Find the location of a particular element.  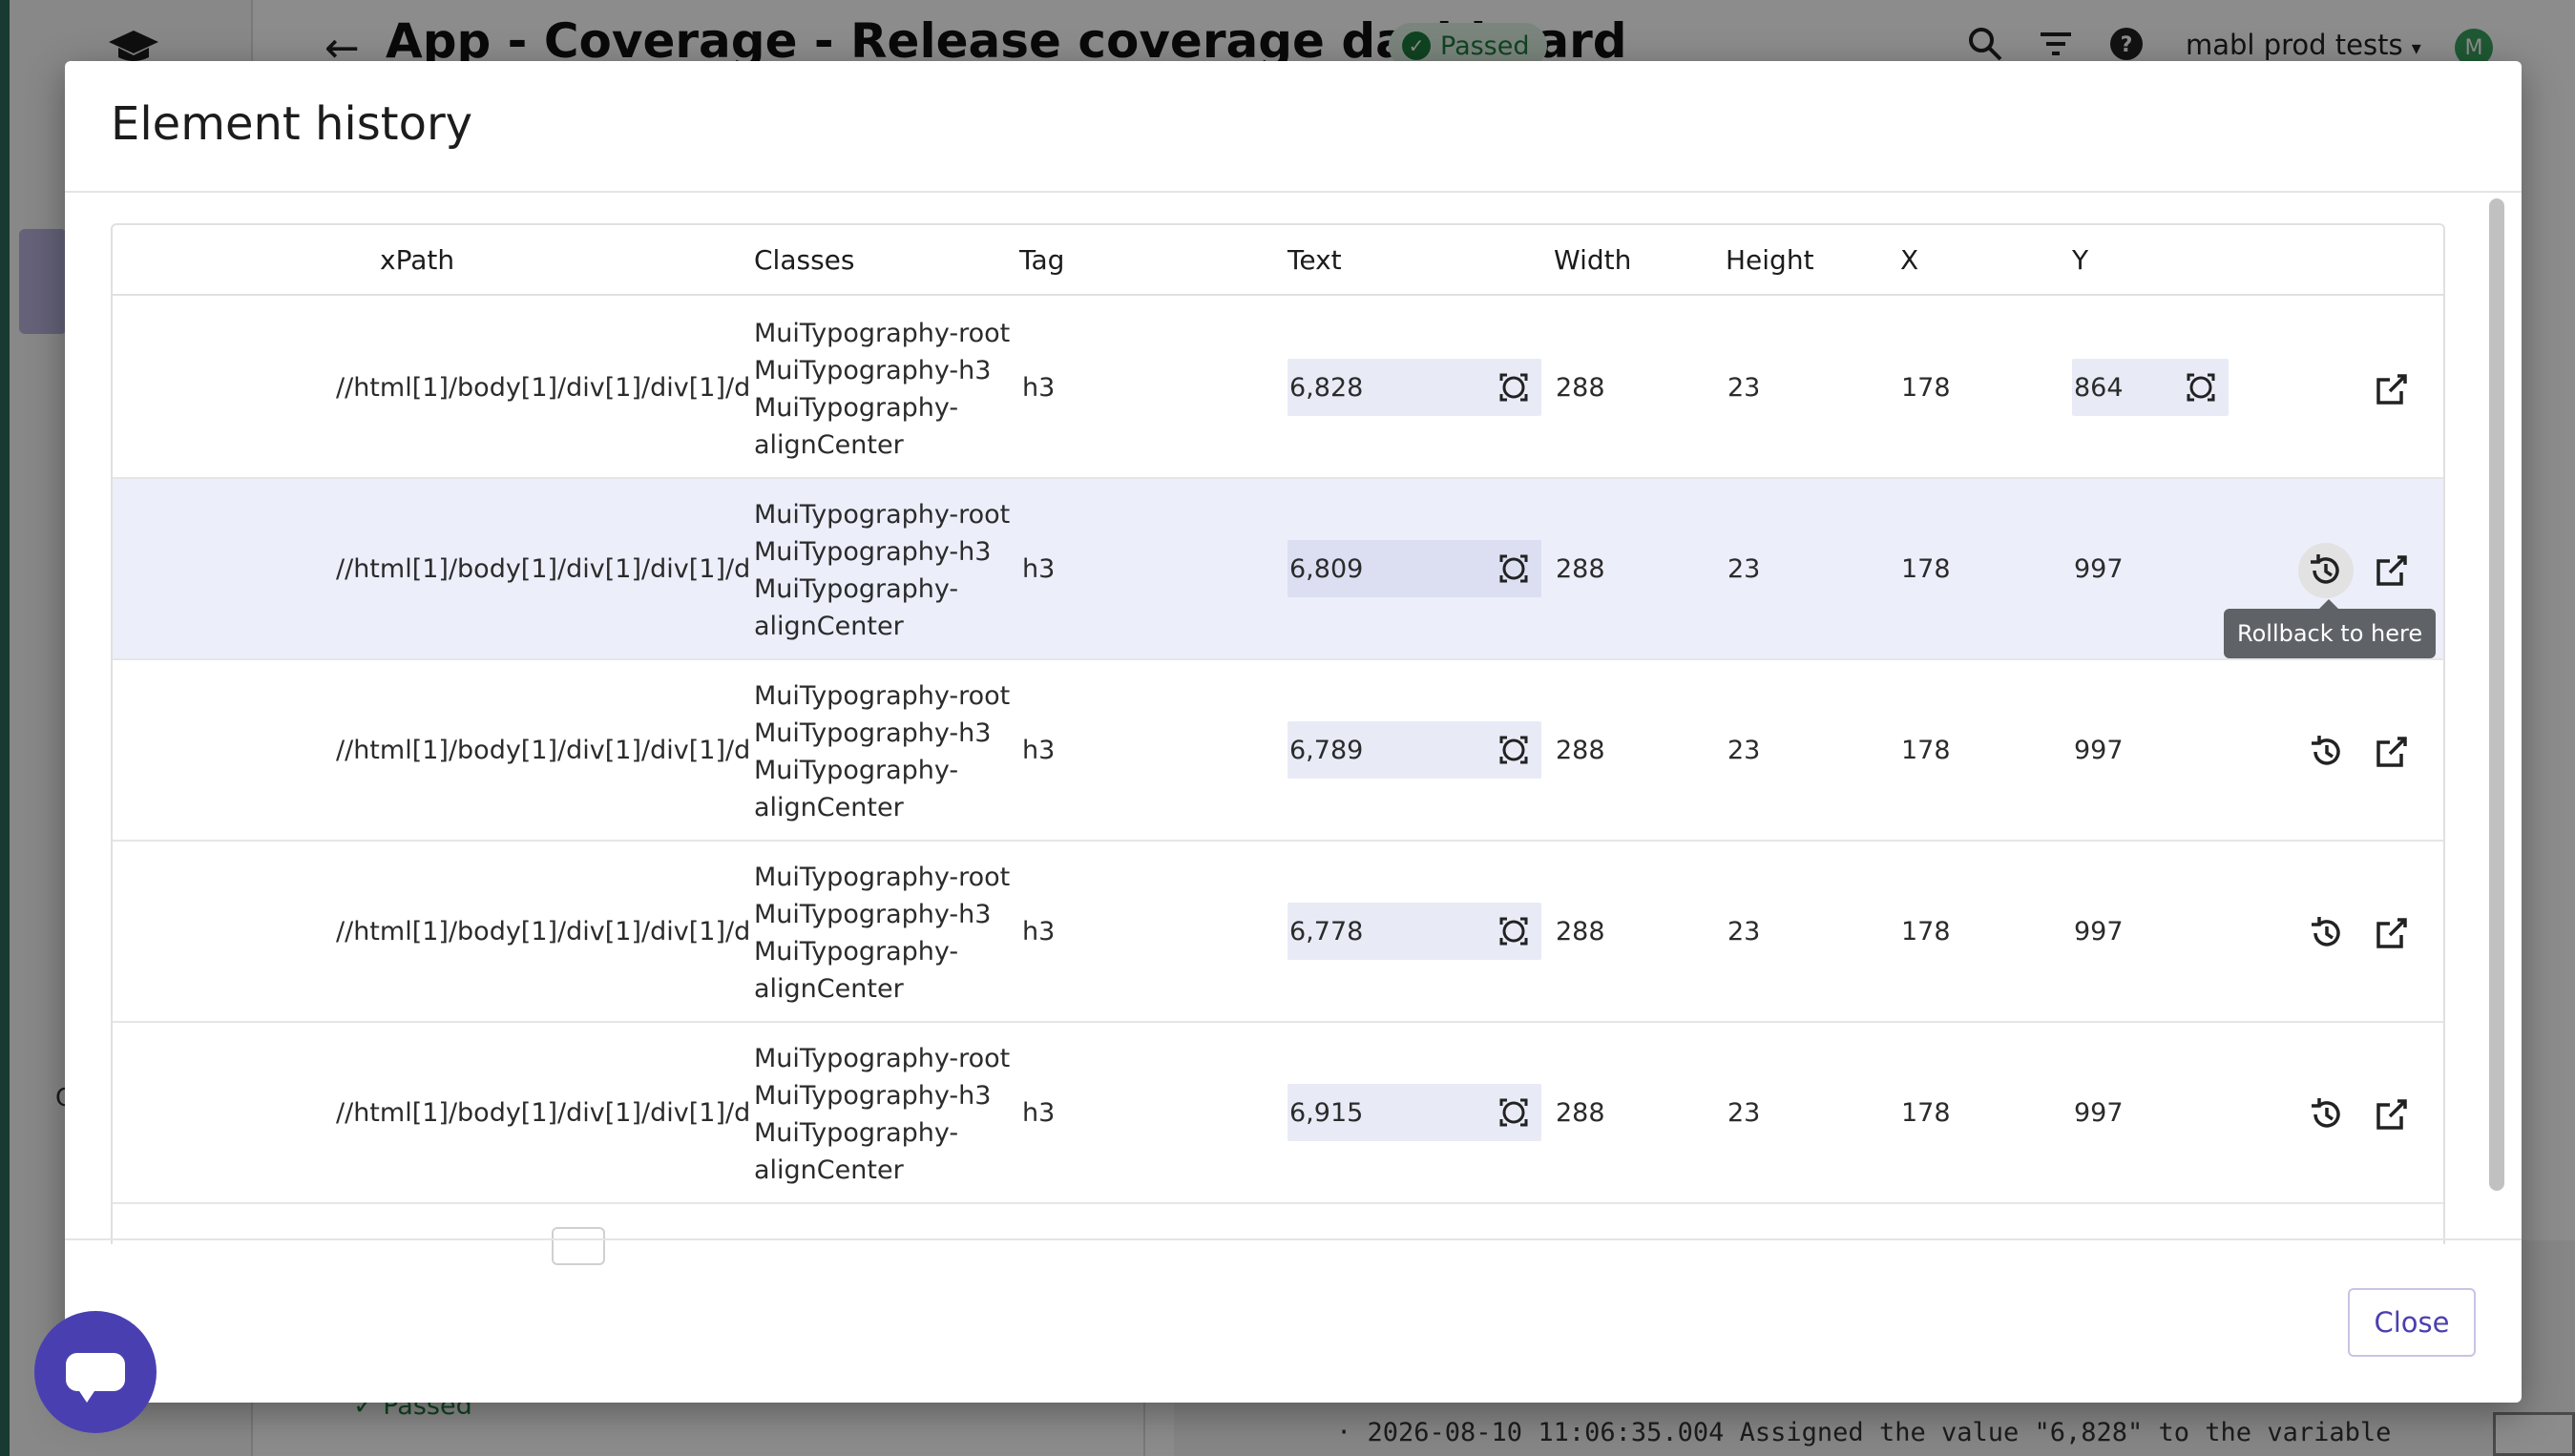

column-header-tag: Tag is located at coordinates (1042, 260).